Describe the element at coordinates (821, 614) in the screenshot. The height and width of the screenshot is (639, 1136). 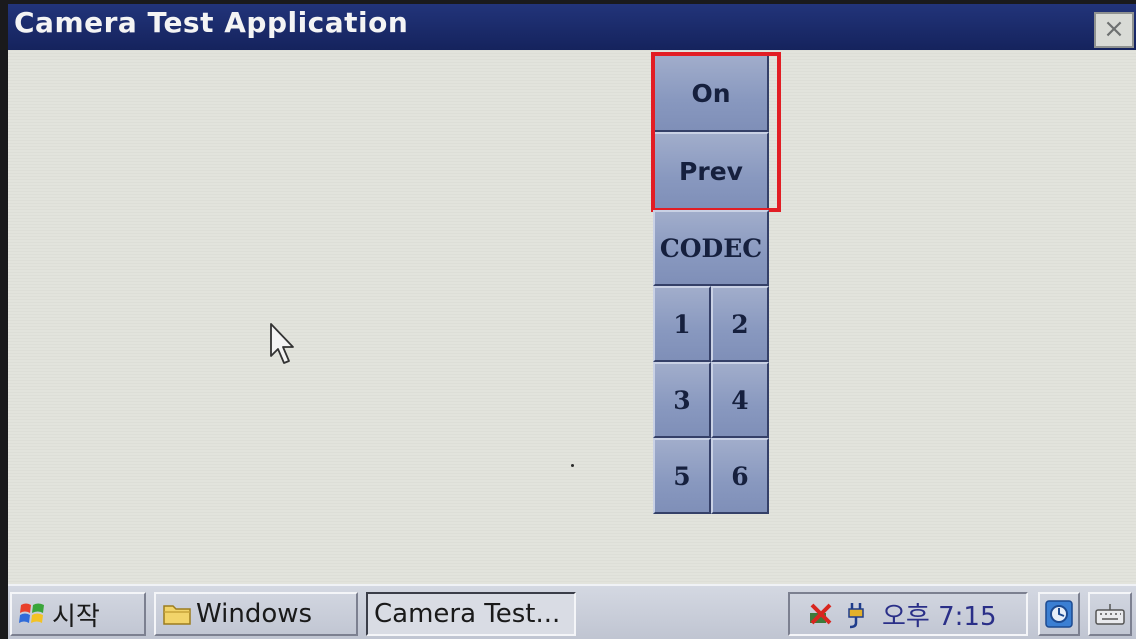
I see `network-disconnected-icon` at that location.